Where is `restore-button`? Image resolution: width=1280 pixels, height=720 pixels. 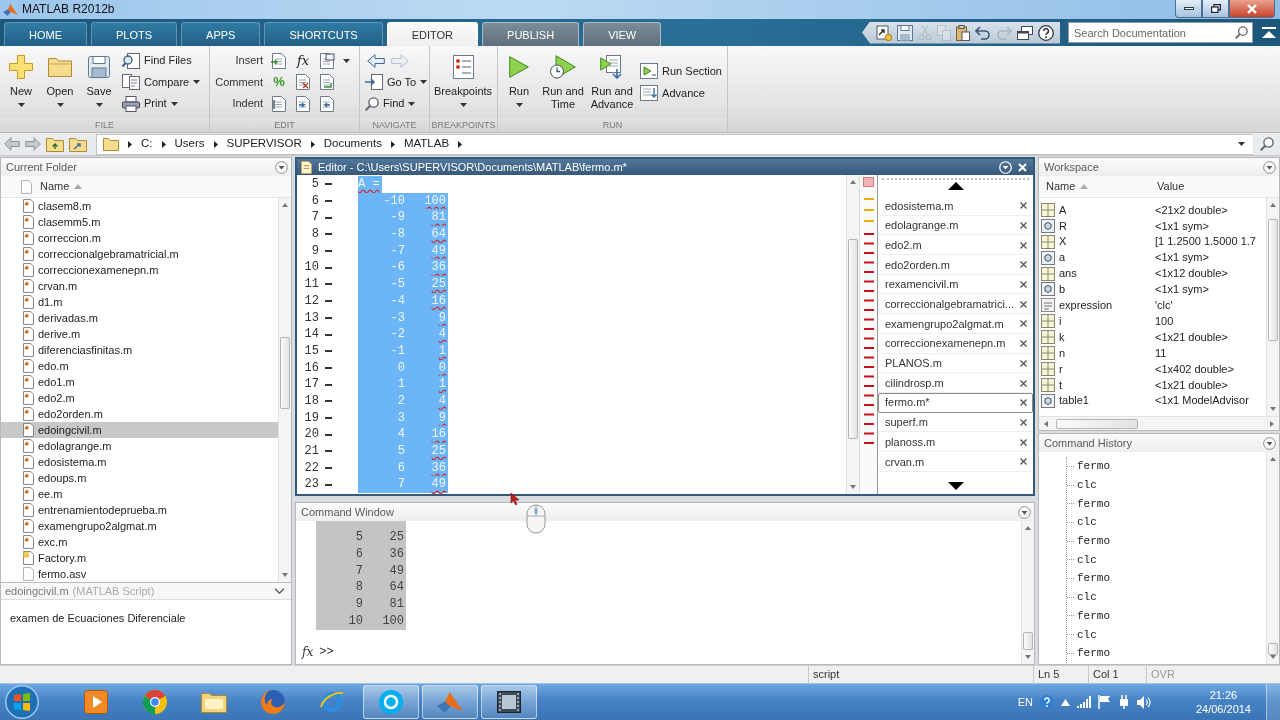 restore-button is located at coordinates (1215, 9).